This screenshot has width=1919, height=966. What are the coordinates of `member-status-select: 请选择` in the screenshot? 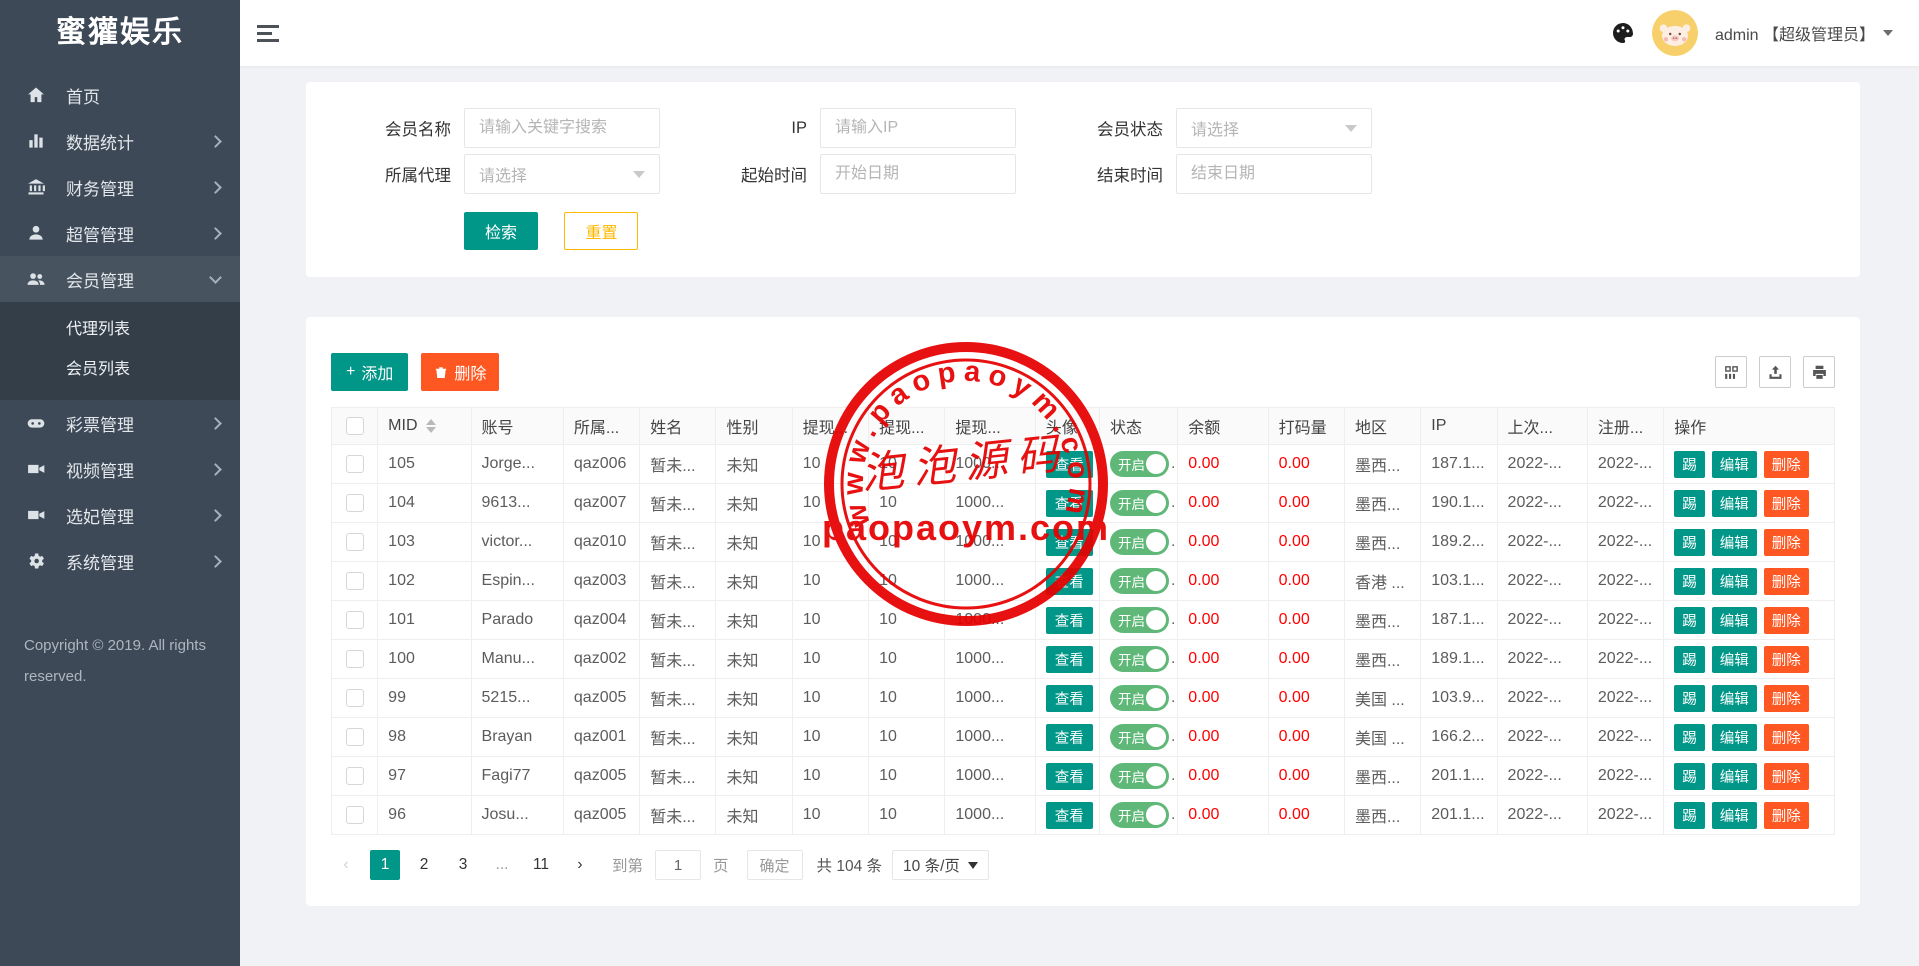 It's located at (1274, 128).